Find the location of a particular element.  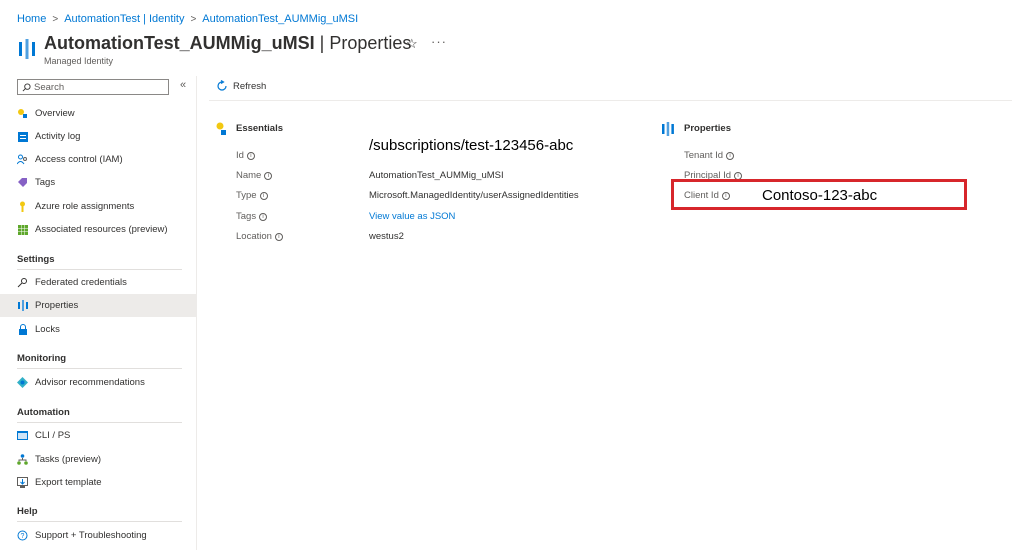

tag-icon is located at coordinates (22, 182).